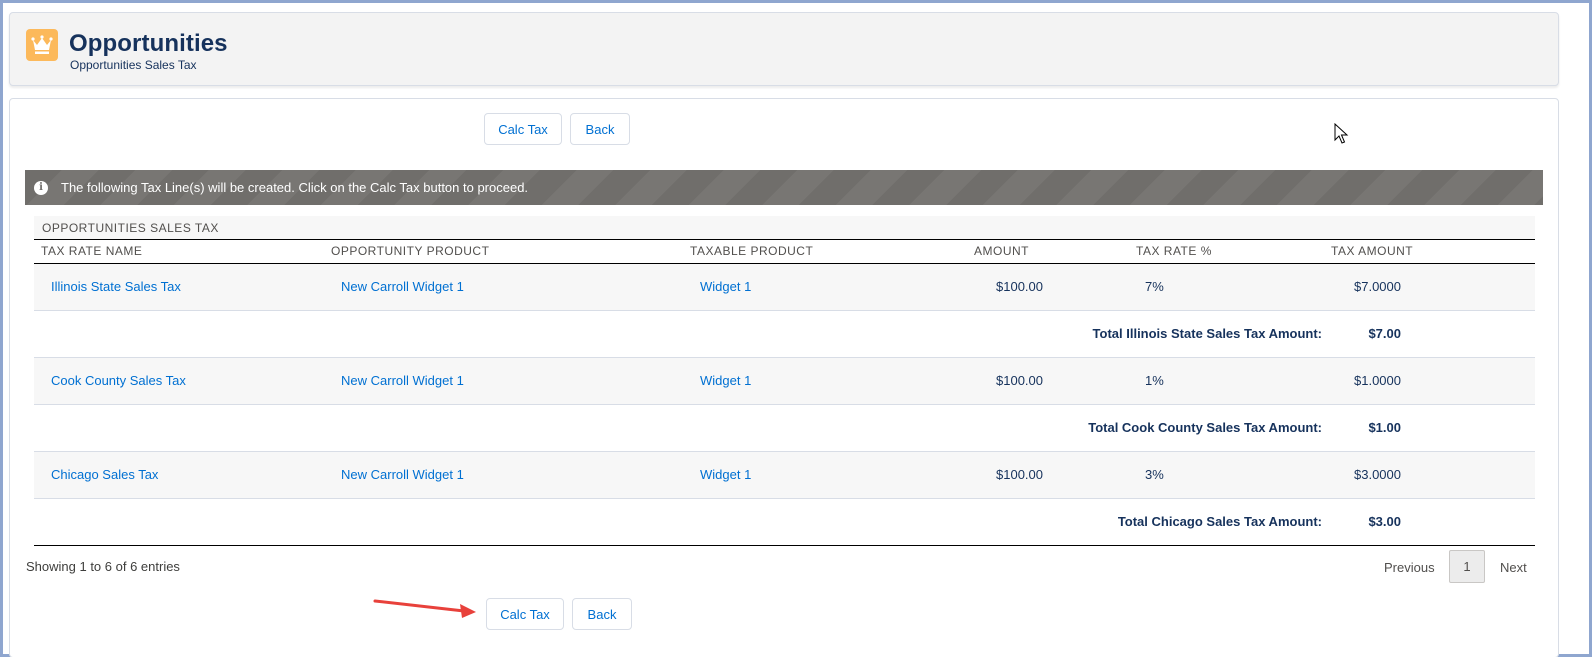 The height and width of the screenshot is (657, 1592). I want to click on info-icon: i, so click(41, 187).